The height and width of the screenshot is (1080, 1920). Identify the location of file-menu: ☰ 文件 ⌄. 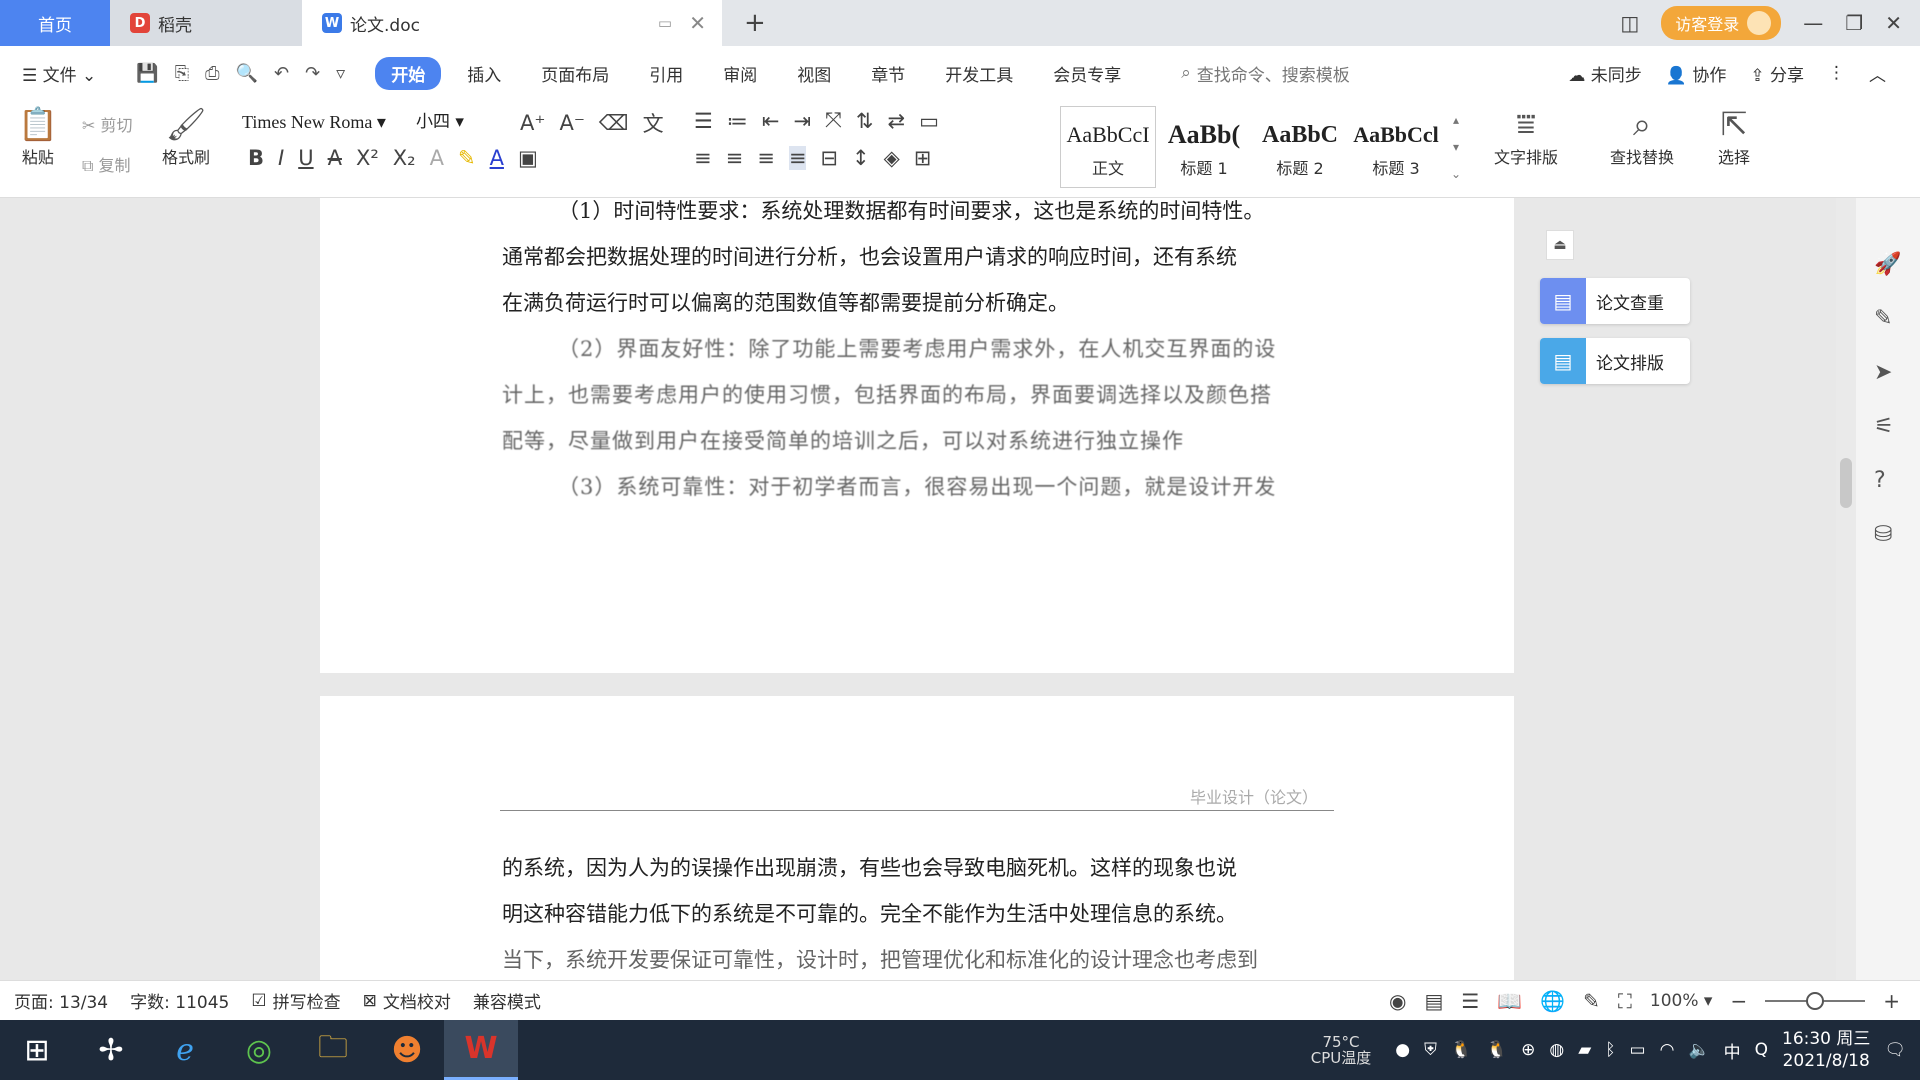
(59, 73).